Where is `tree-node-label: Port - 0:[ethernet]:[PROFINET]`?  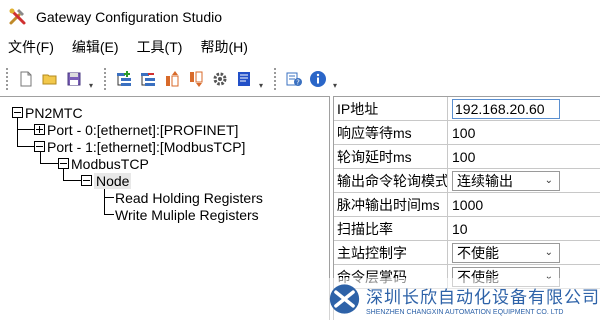
tree-node-label: Port - 0:[ethernet]:[PROFINET] is located at coordinates (143, 129).